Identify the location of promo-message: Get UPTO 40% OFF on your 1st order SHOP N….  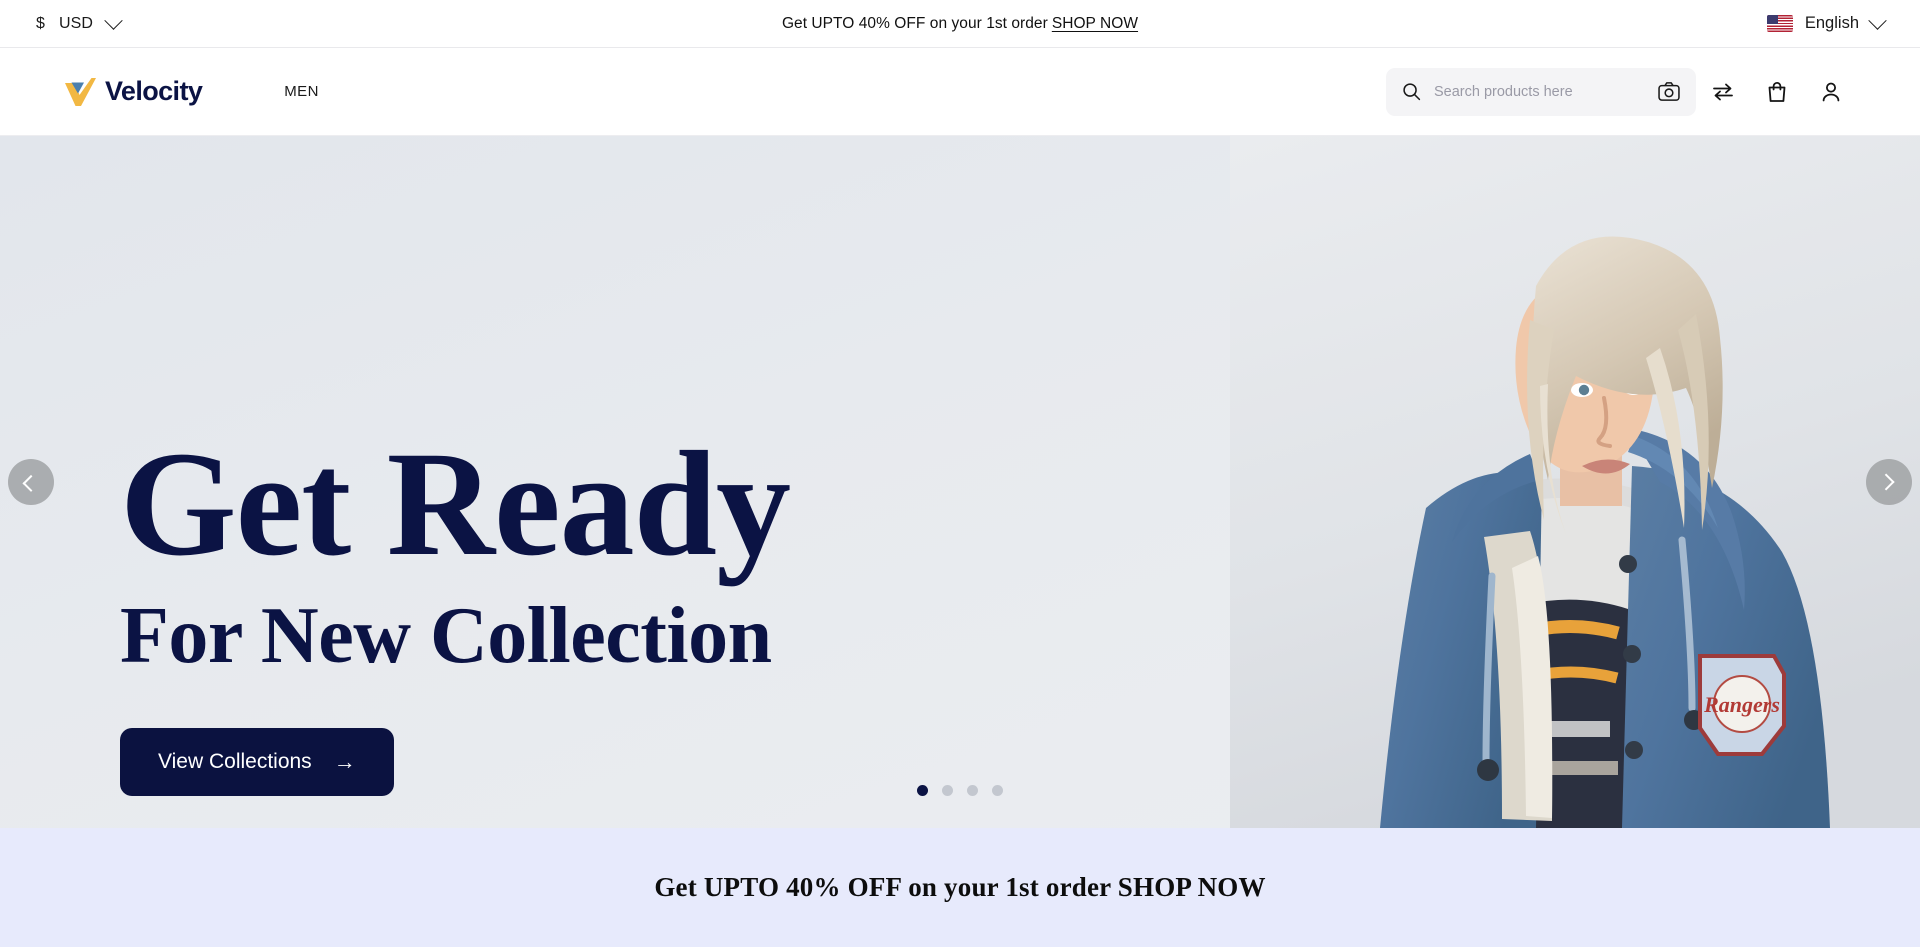
(960, 24).